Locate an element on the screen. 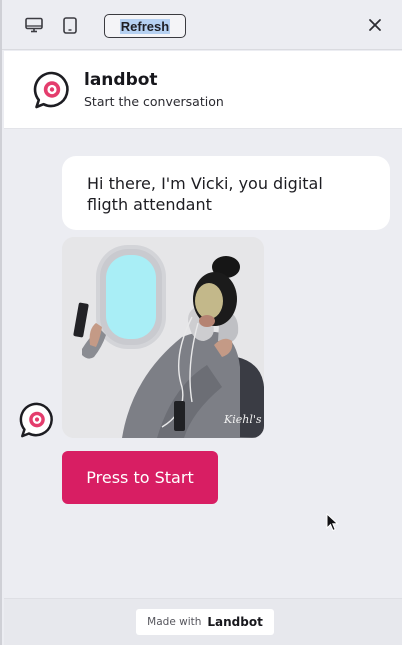  refresh-button: Refresh is located at coordinates (145, 26).